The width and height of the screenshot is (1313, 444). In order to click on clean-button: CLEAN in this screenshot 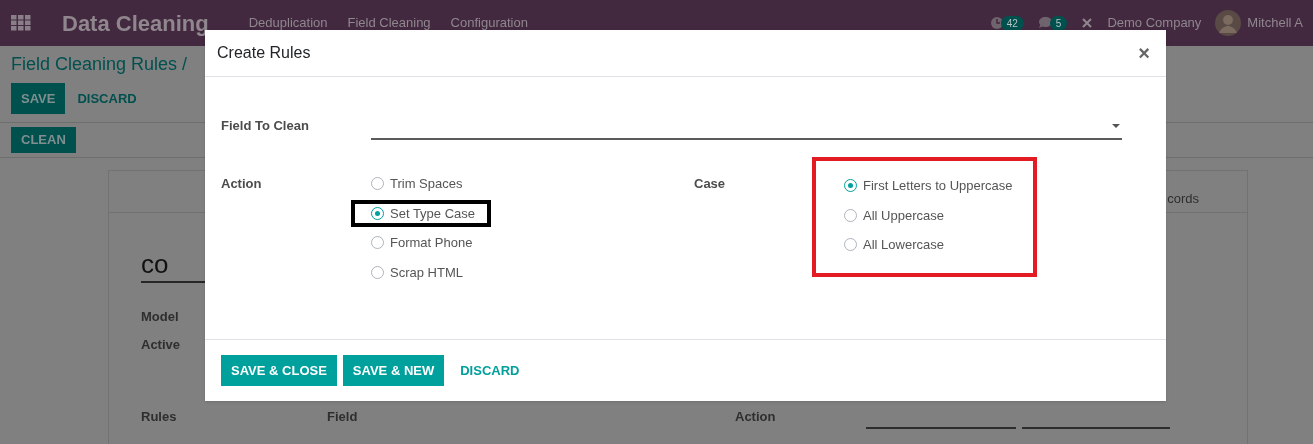, I will do `click(43, 140)`.